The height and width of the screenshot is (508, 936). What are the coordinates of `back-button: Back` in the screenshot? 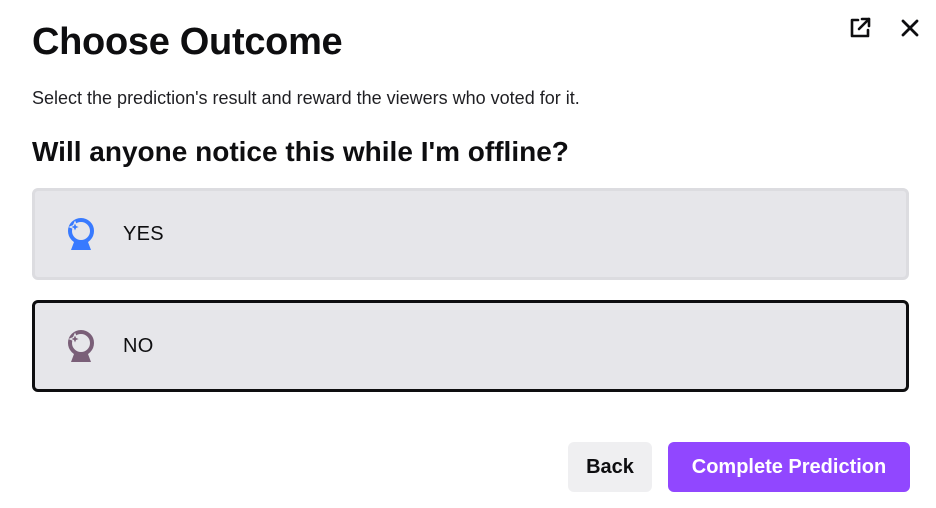 It's located at (610, 467).